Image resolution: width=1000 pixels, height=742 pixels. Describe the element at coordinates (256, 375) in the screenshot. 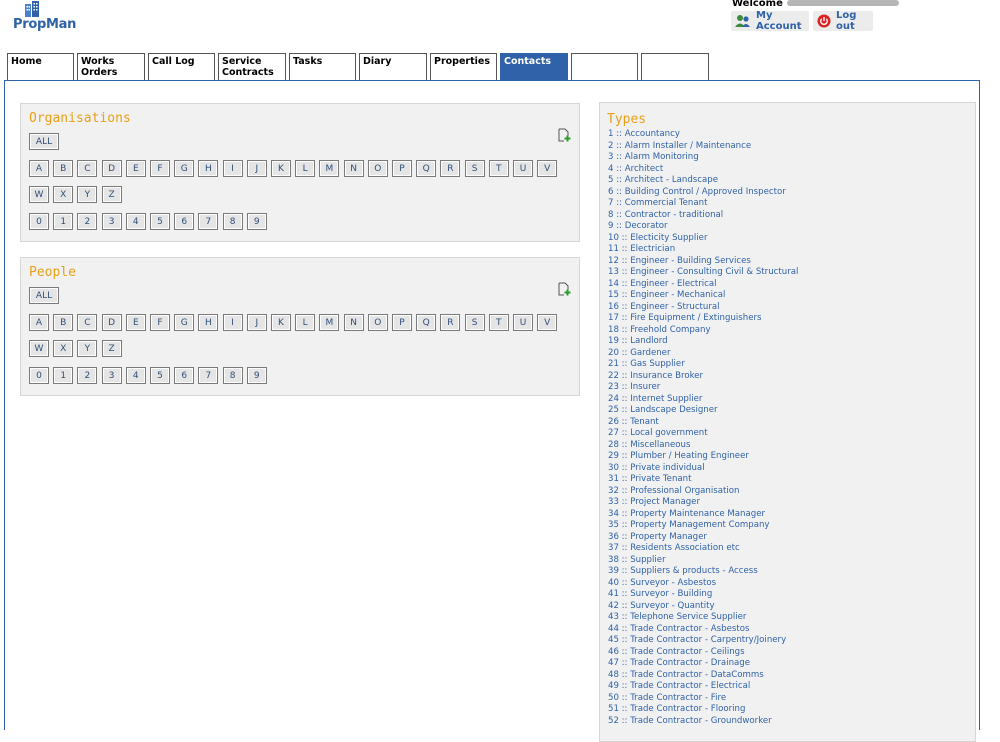

I see `people-digit-9-button: 9` at that location.